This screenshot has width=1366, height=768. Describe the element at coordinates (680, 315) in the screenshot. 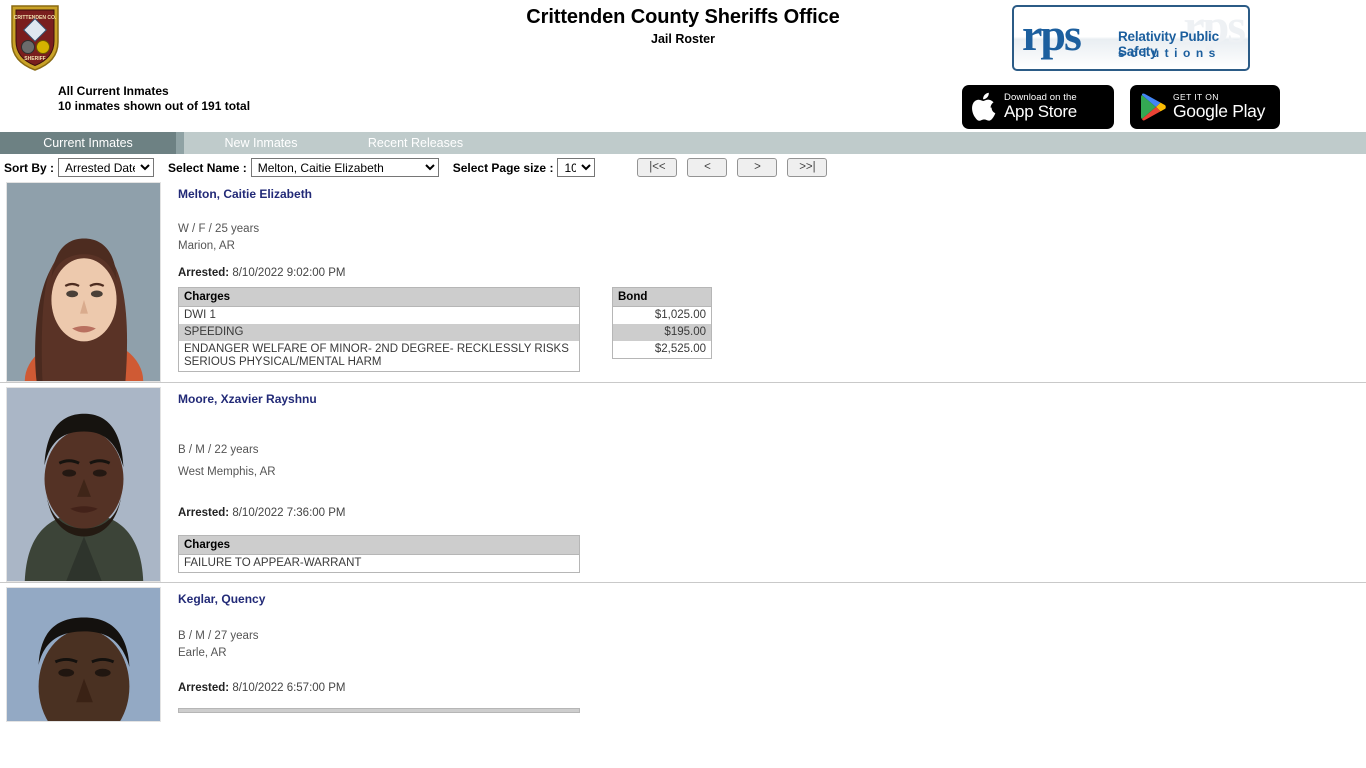

I see `bond-amount: $1,025.00` at that location.